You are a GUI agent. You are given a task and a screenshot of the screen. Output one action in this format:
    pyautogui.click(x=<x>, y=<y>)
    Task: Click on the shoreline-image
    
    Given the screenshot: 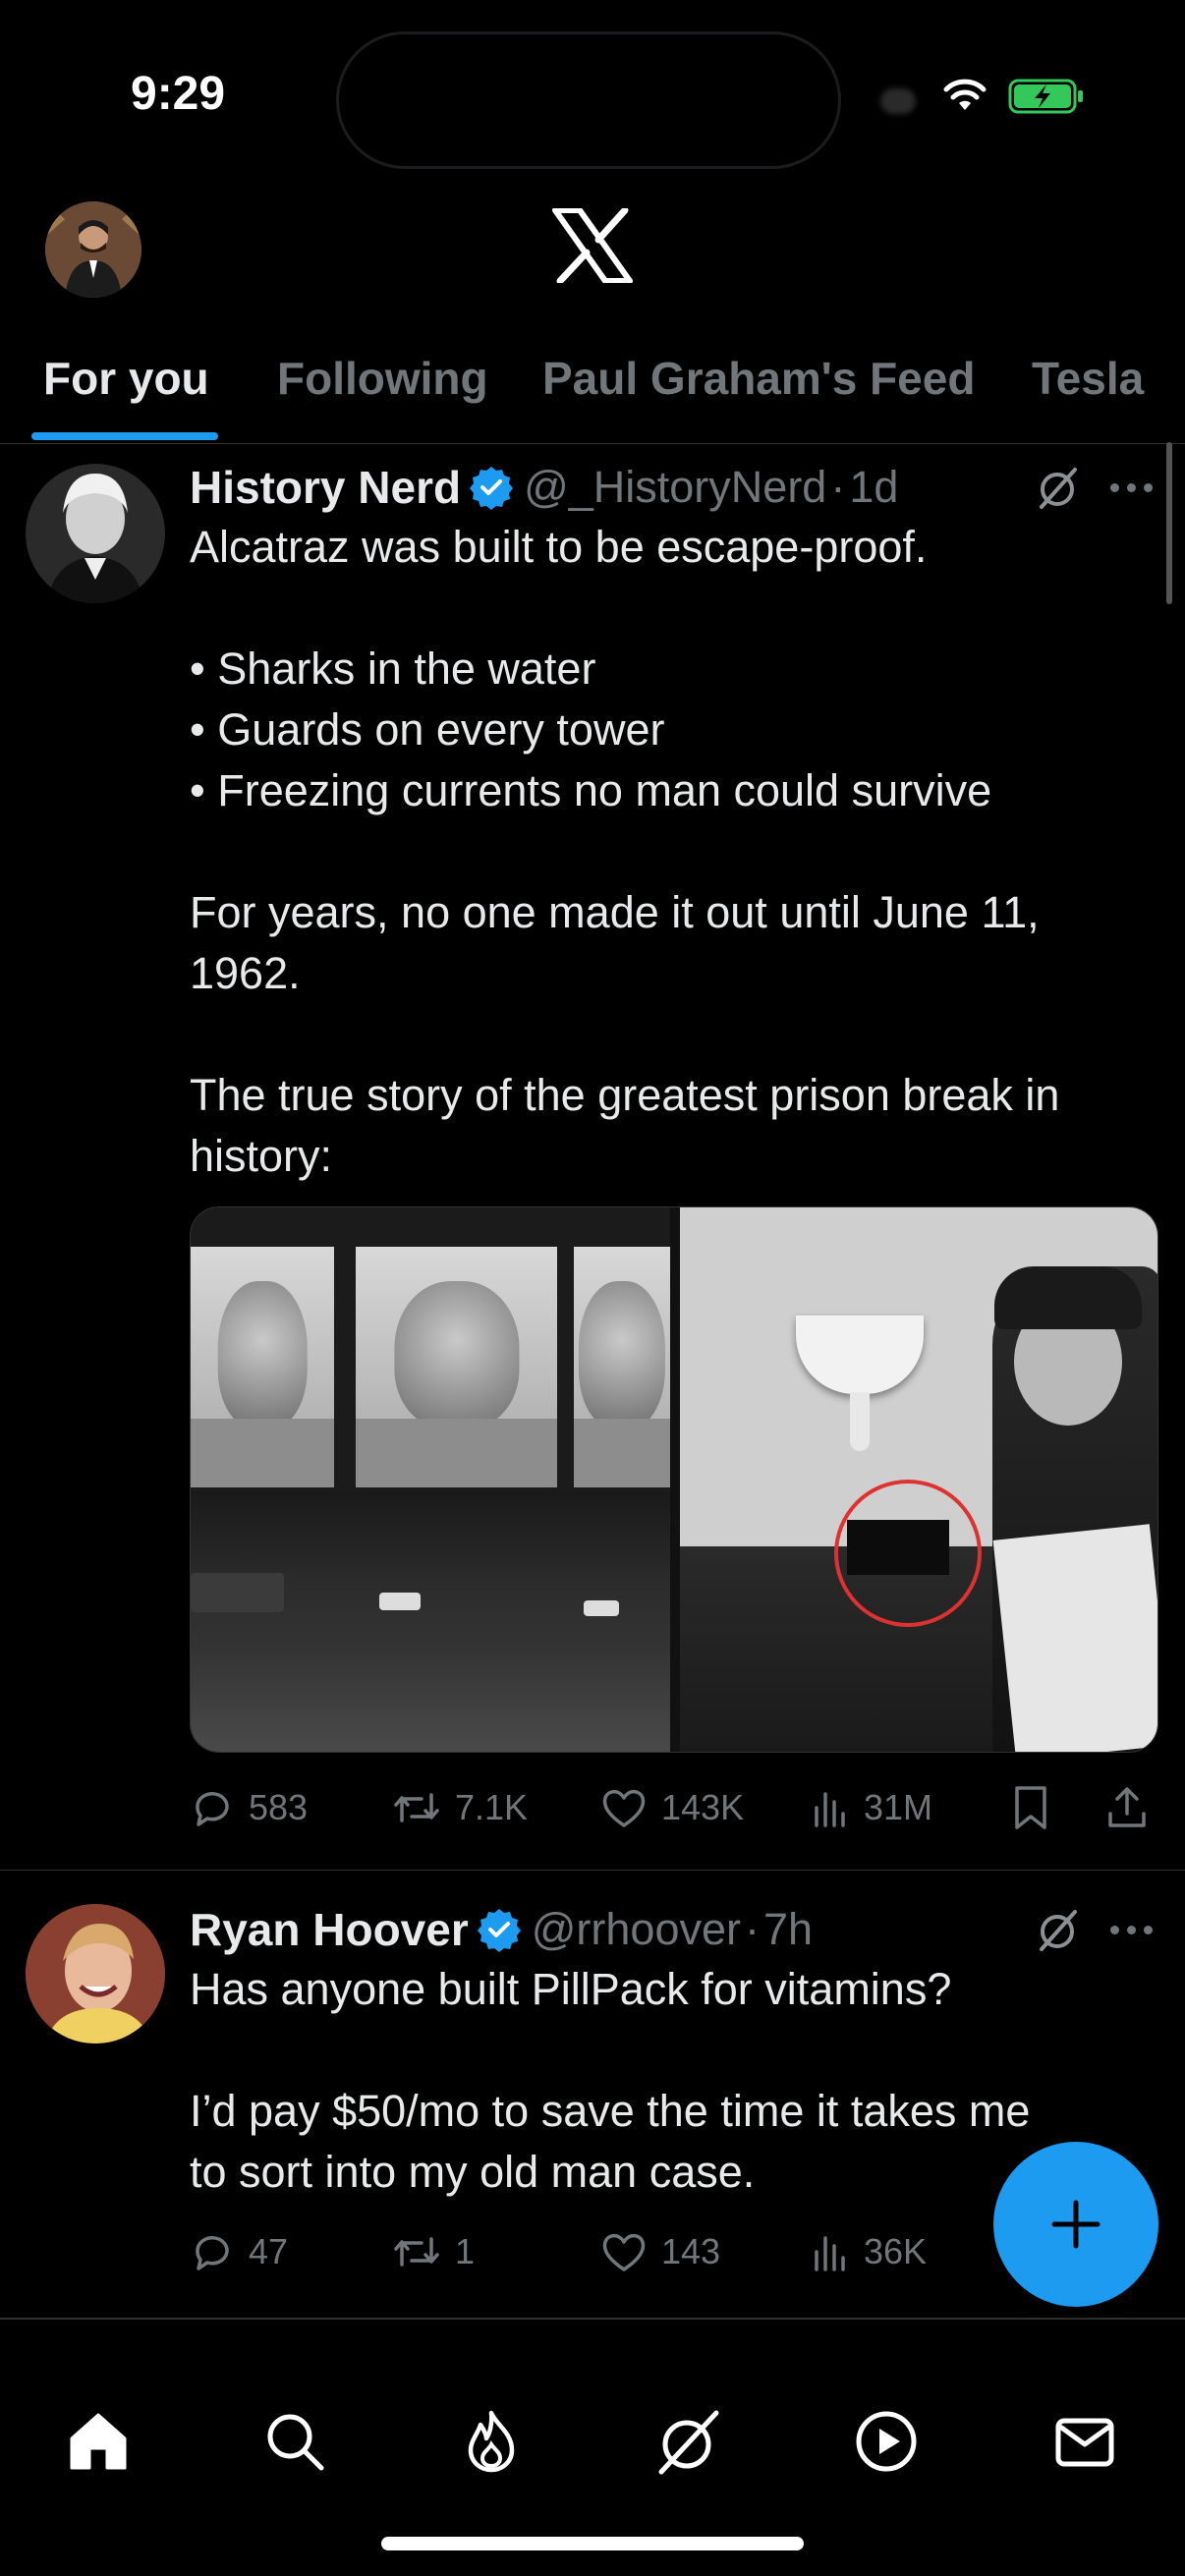 What is the action you would take?
    pyautogui.click(x=431, y=1536)
    